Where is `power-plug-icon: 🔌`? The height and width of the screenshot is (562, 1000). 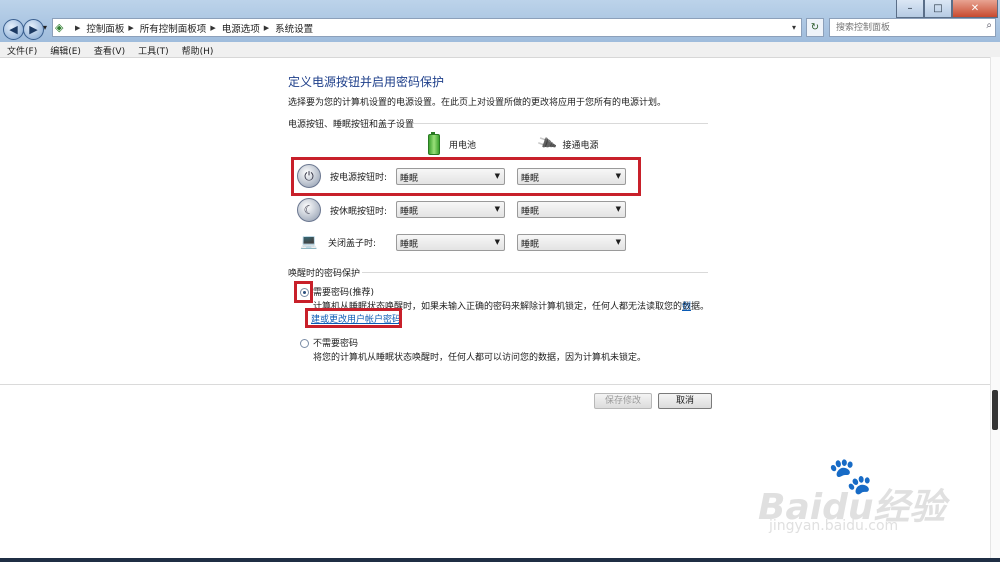
power-plug-icon: 🔌 is located at coordinates (547, 144).